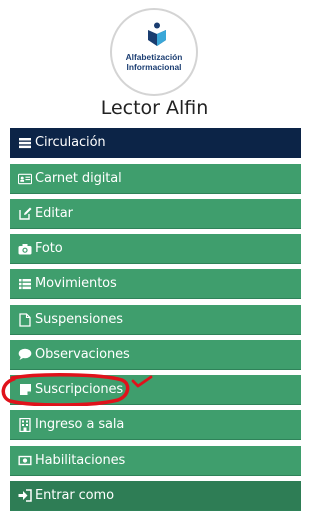 The width and height of the screenshot is (320, 519). What do you see at coordinates (76, 283) in the screenshot?
I see `menu-item-label: Movimientos` at bounding box center [76, 283].